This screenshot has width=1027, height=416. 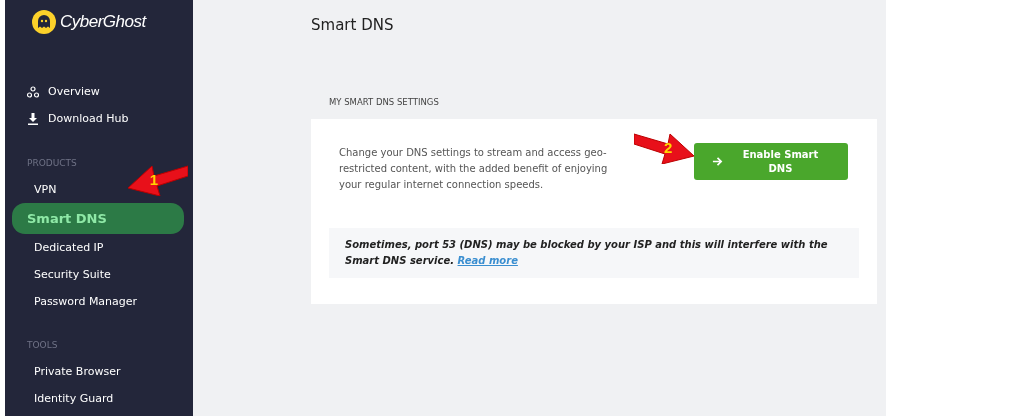 I want to click on section-heading: PRODUCTS, so click(x=52, y=163).